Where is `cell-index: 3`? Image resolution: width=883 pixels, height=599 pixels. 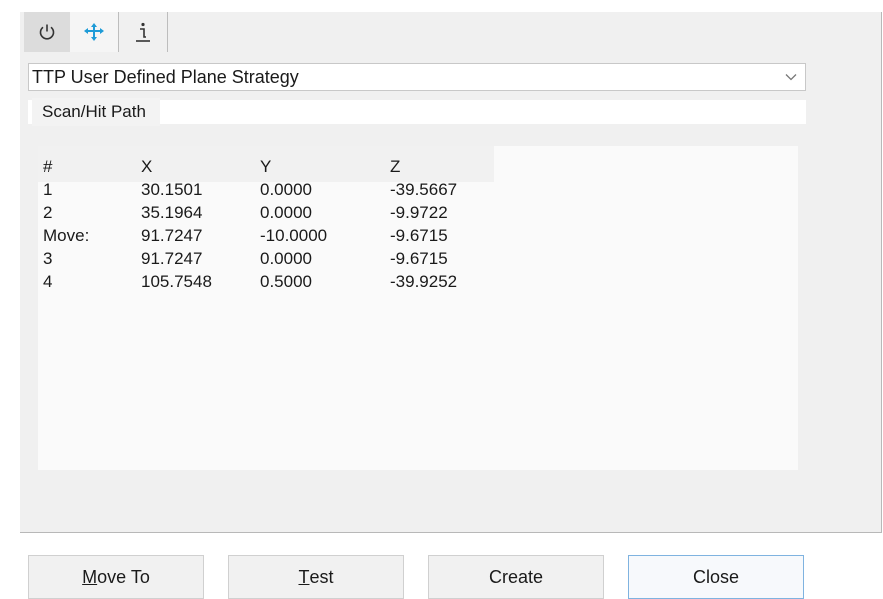 cell-index: 3 is located at coordinates (48, 258).